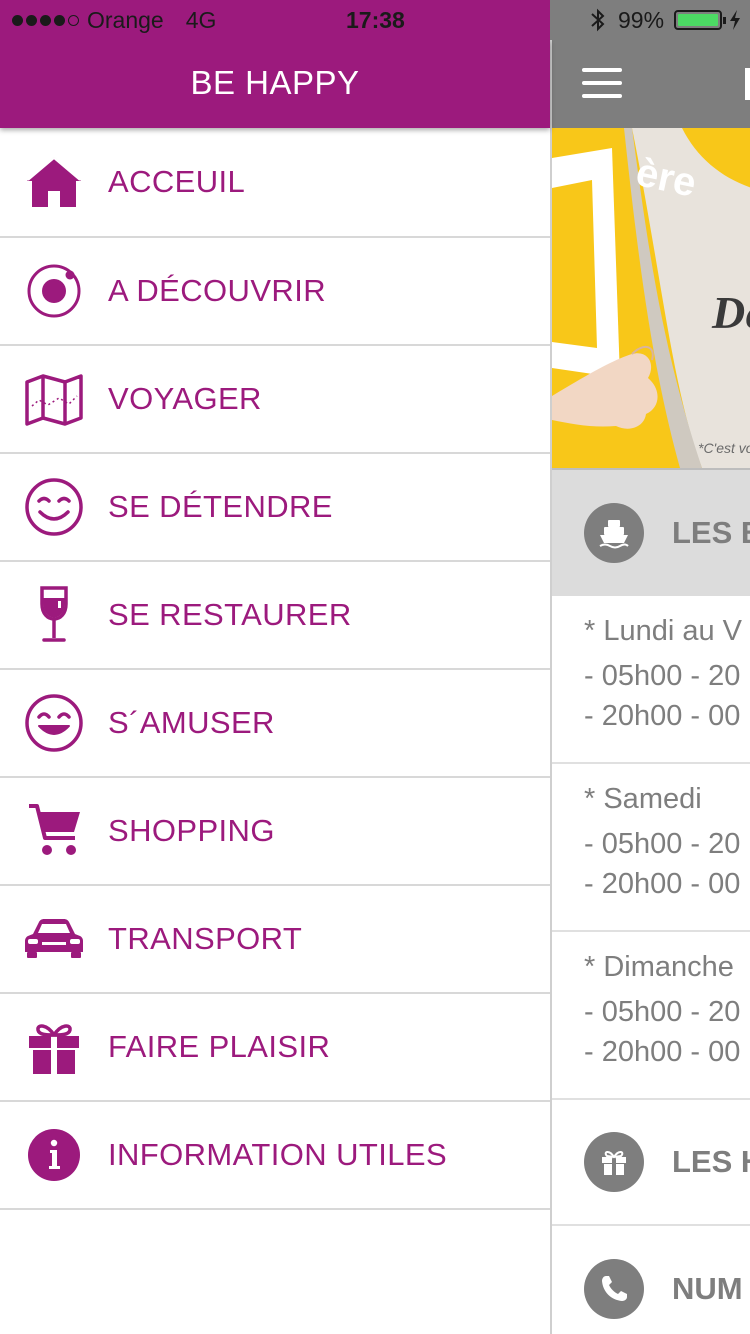 The height and width of the screenshot is (1334, 750). I want to click on cart-icon, so click(54, 831).